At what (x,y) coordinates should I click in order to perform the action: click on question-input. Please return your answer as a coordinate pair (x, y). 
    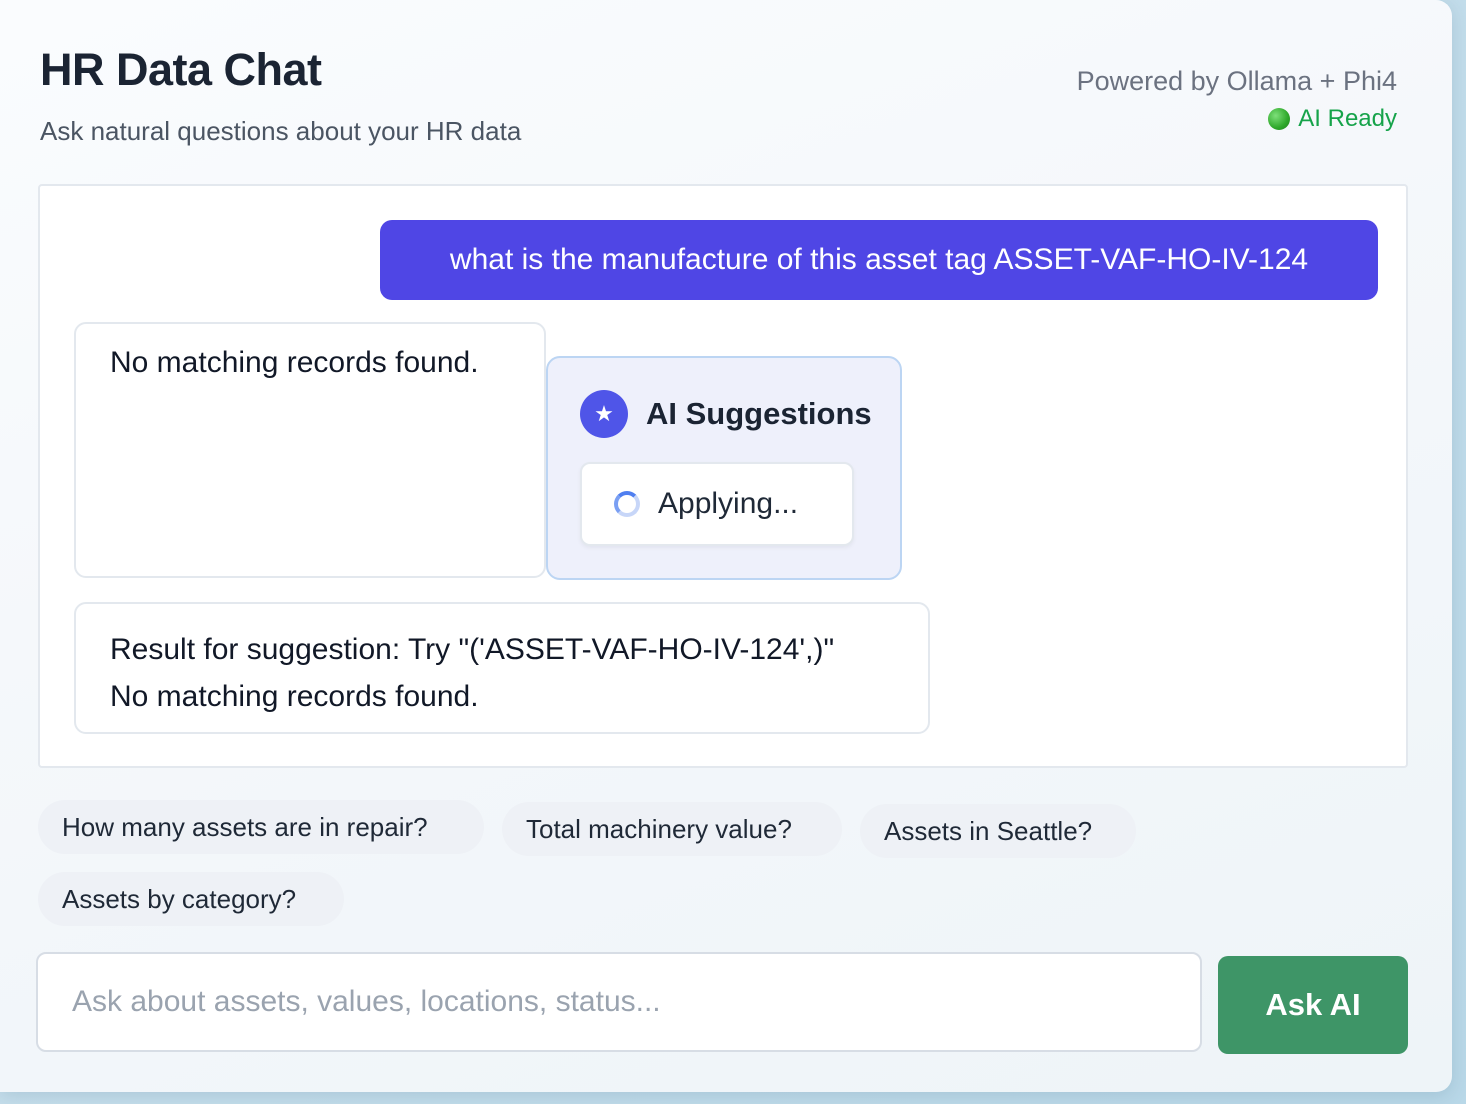
    Looking at the image, I should click on (619, 1002).